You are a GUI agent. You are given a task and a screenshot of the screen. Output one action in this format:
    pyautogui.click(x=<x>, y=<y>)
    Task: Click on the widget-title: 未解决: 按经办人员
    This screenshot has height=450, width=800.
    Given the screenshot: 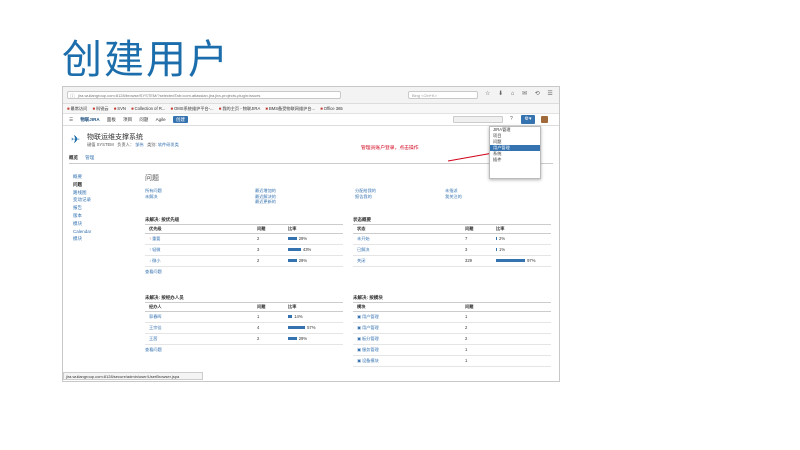 What is the action you would take?
    pyautogui.click(x=244, y=298)
    